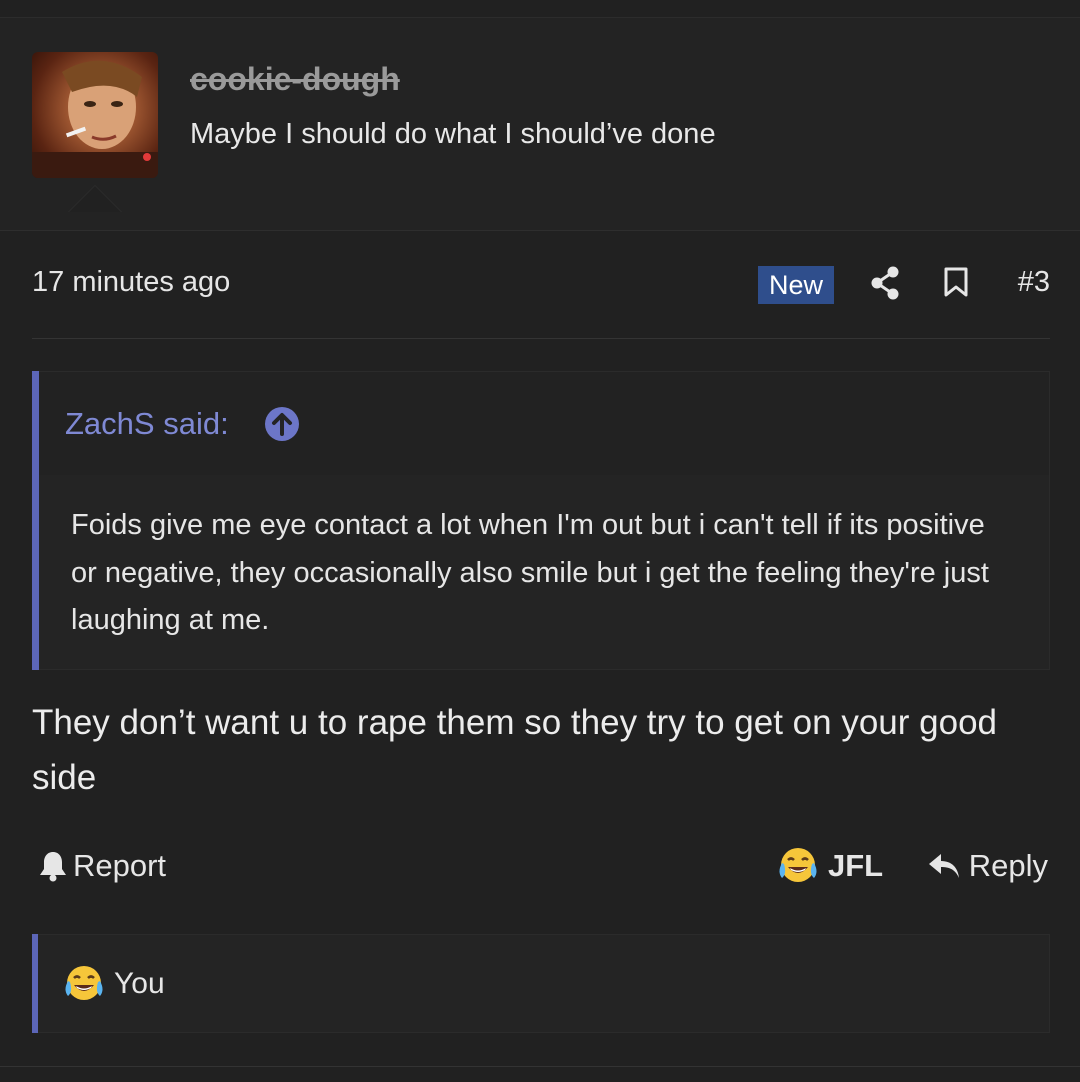 This screenshot has width=1080, height=1082. What do you see at coordinates (943, 866) in the screenshot?
I see `reply-arrow-icon` at bounding box center [943, 866].